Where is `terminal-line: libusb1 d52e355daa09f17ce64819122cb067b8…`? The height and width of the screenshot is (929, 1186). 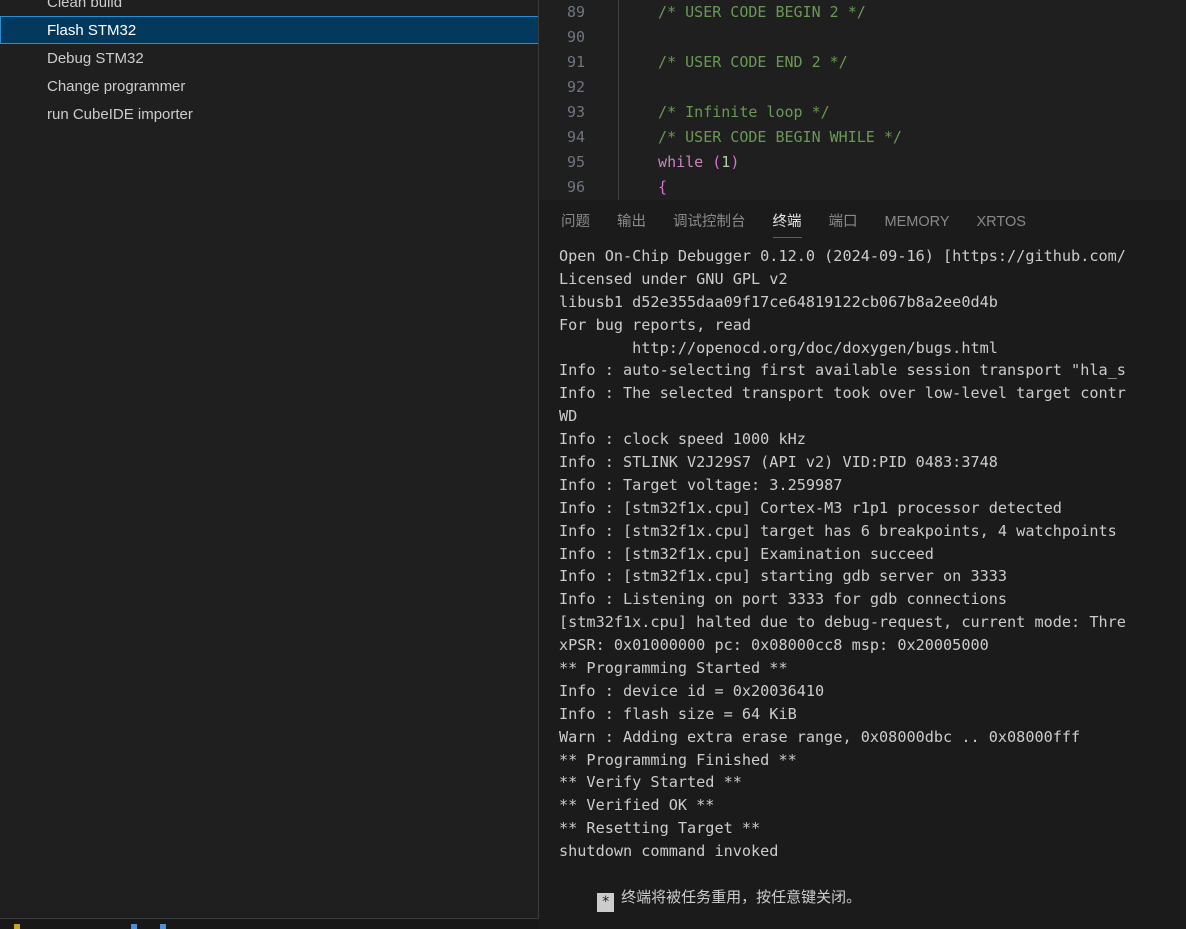
terminal-line: libusb1 d52e355daa09f17ce64819122cb067b8… is located at coordinates (778, 301).